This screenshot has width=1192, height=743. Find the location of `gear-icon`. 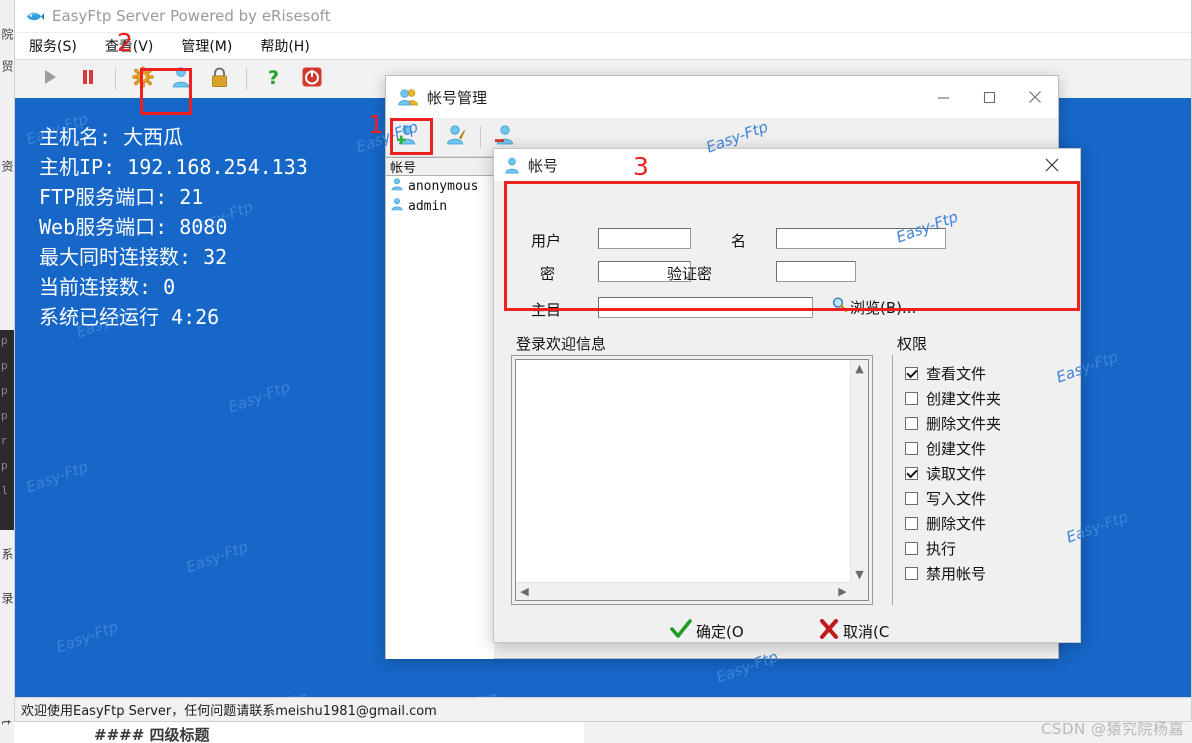

gear-icon is located at coordinates (143, 79).